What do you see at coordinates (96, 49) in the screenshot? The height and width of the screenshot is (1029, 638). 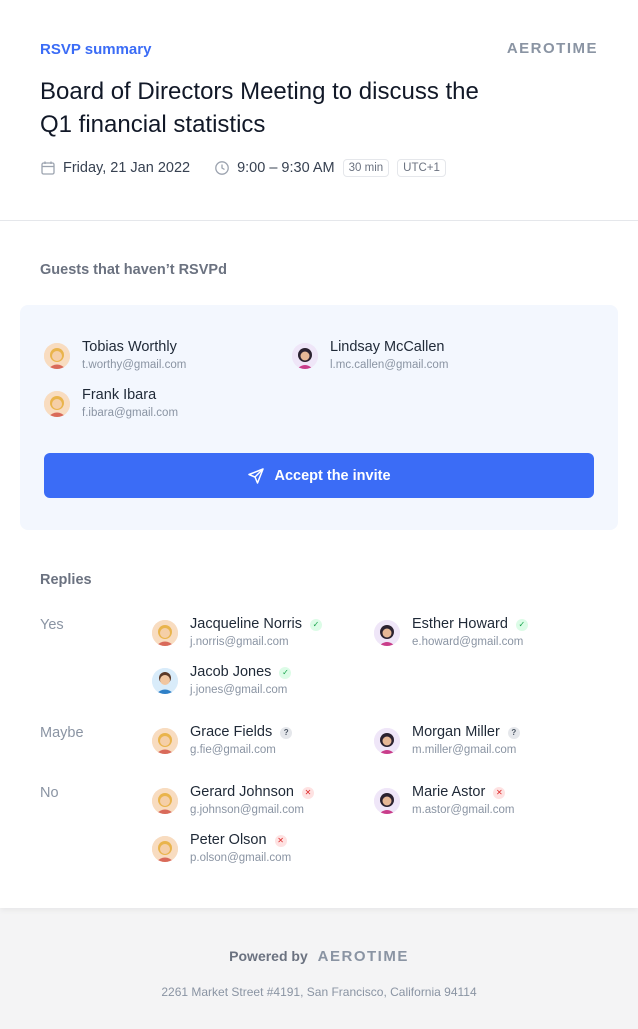 I see `rsvp-summary-label: RSVP summary` at bounding box center [96, 49].